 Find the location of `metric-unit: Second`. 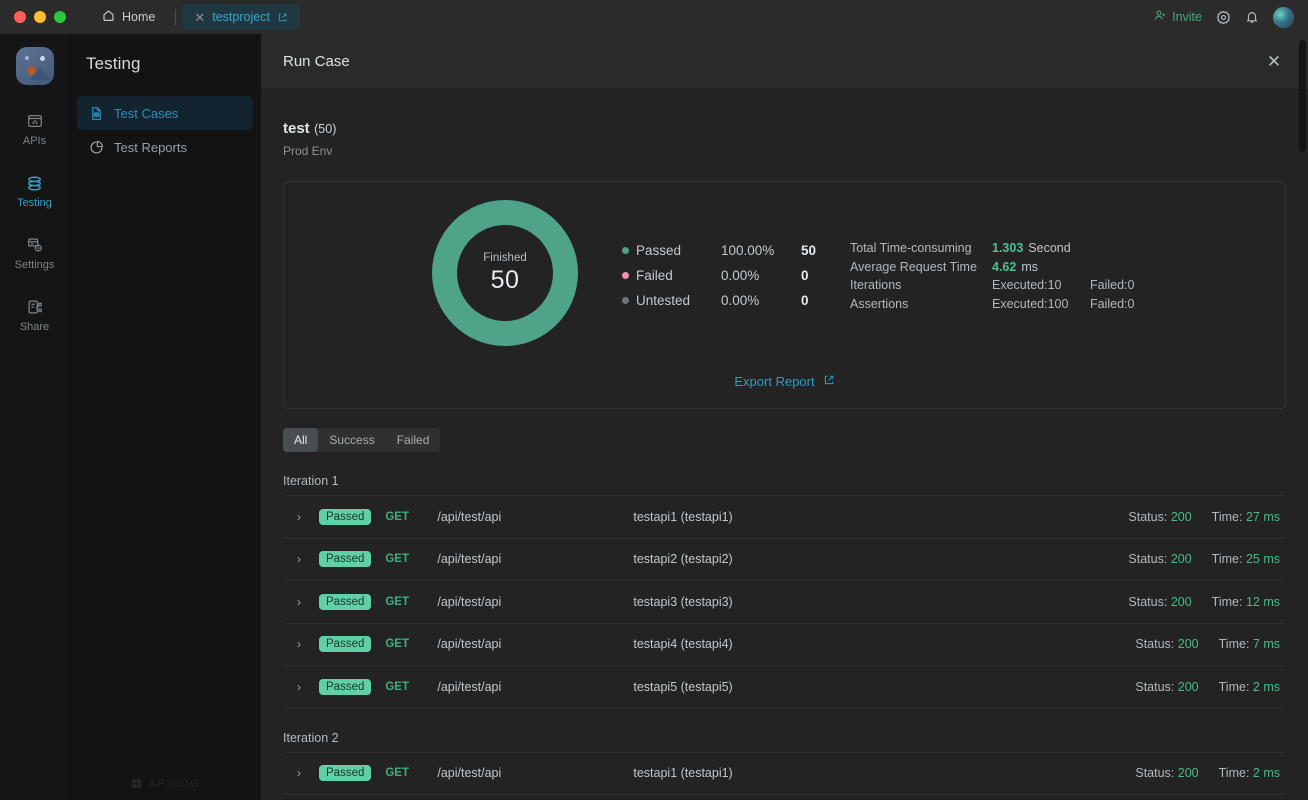

metric-unit: Second is located at coordinates (1049, 248).